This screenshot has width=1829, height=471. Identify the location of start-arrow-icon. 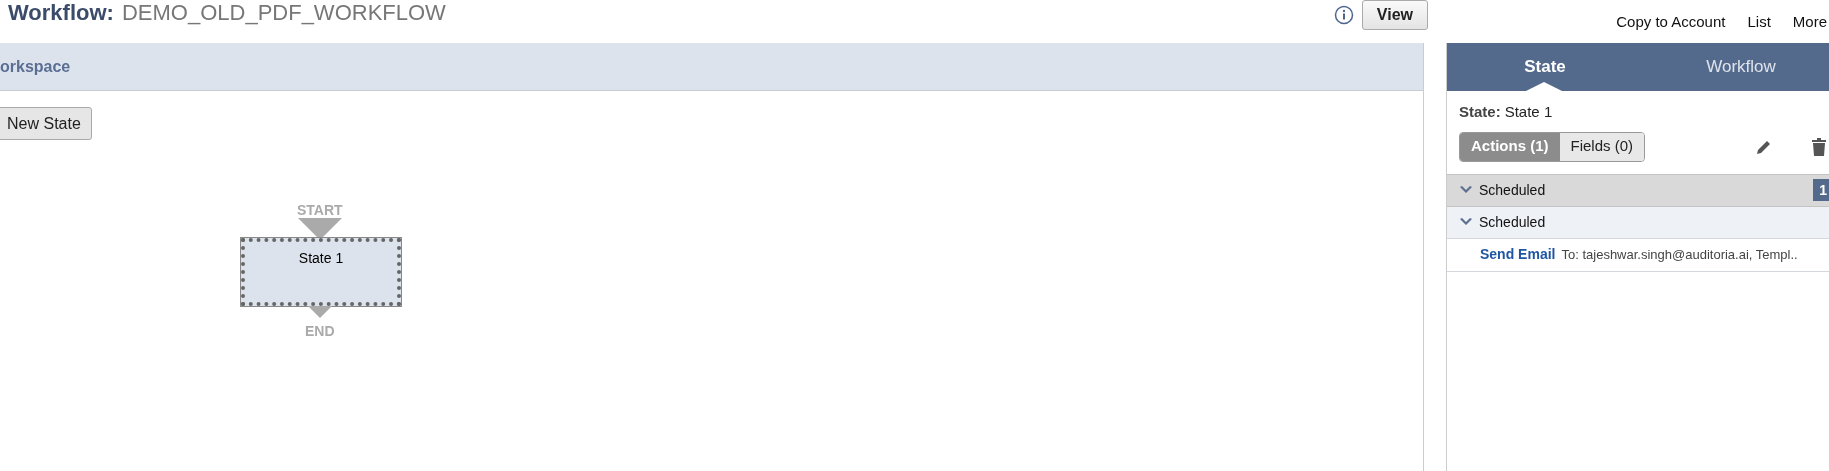
(320, 229).